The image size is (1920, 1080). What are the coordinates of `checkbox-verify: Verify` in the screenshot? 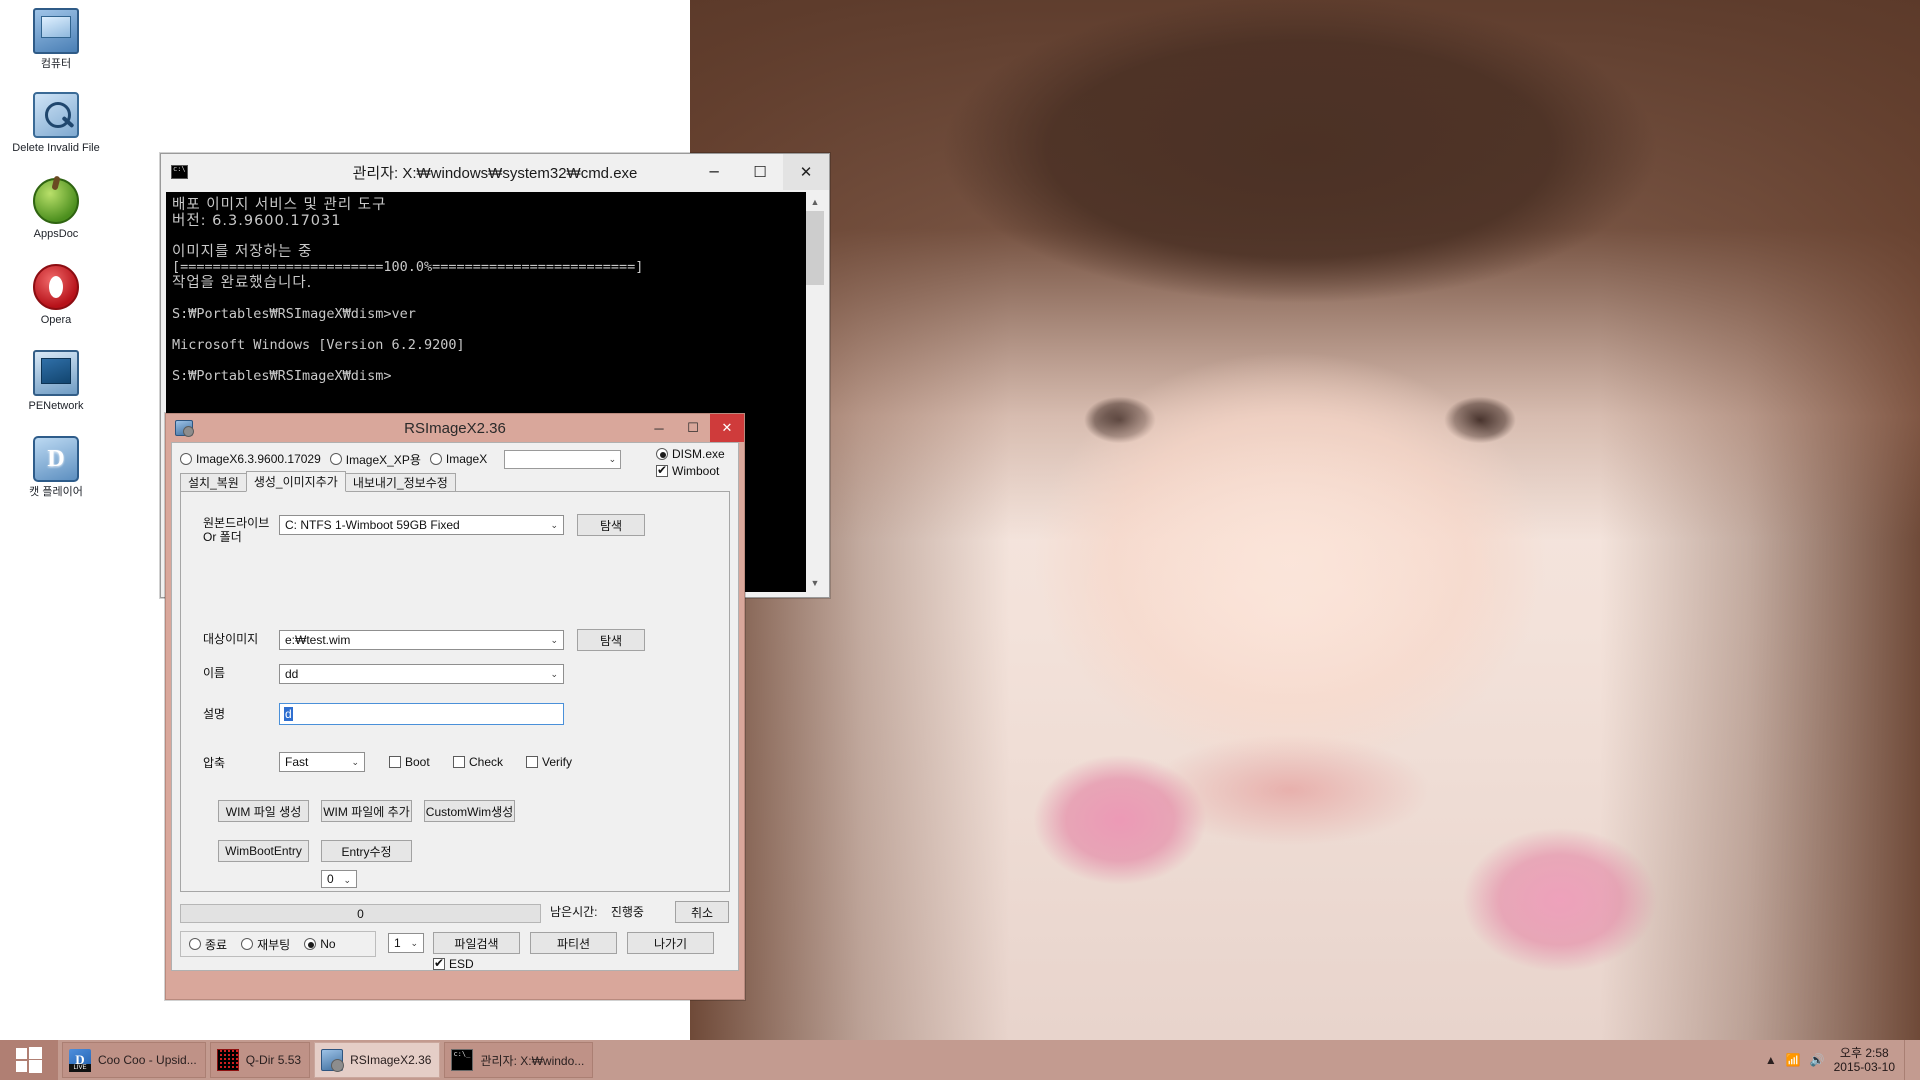 It's located at (549, 762).